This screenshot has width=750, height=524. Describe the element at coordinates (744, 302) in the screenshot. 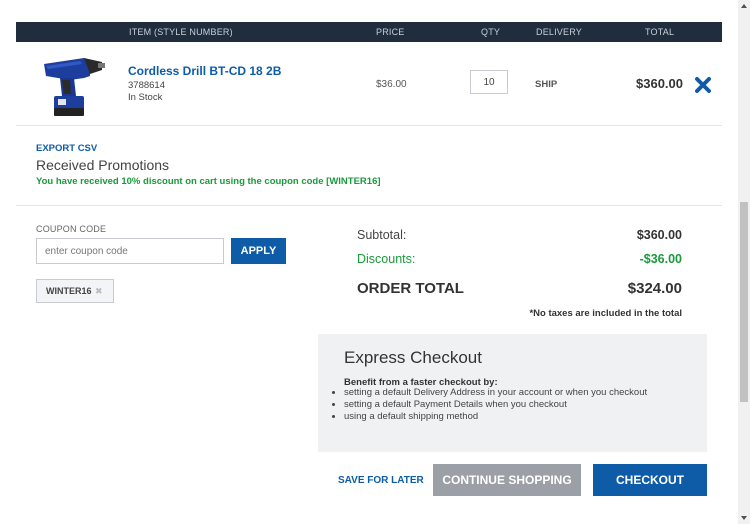

I see `scrollbar-thumb` at that location.